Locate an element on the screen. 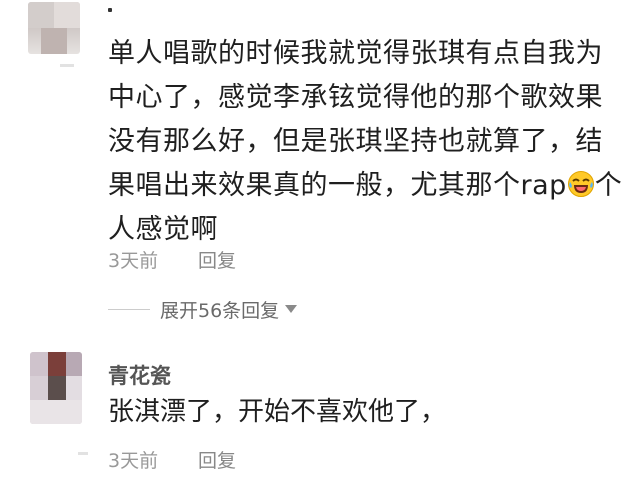 This screenshot has height=490, width=640. expand-replies-label: 展开56条回复 is located at coordinates (220, 310).